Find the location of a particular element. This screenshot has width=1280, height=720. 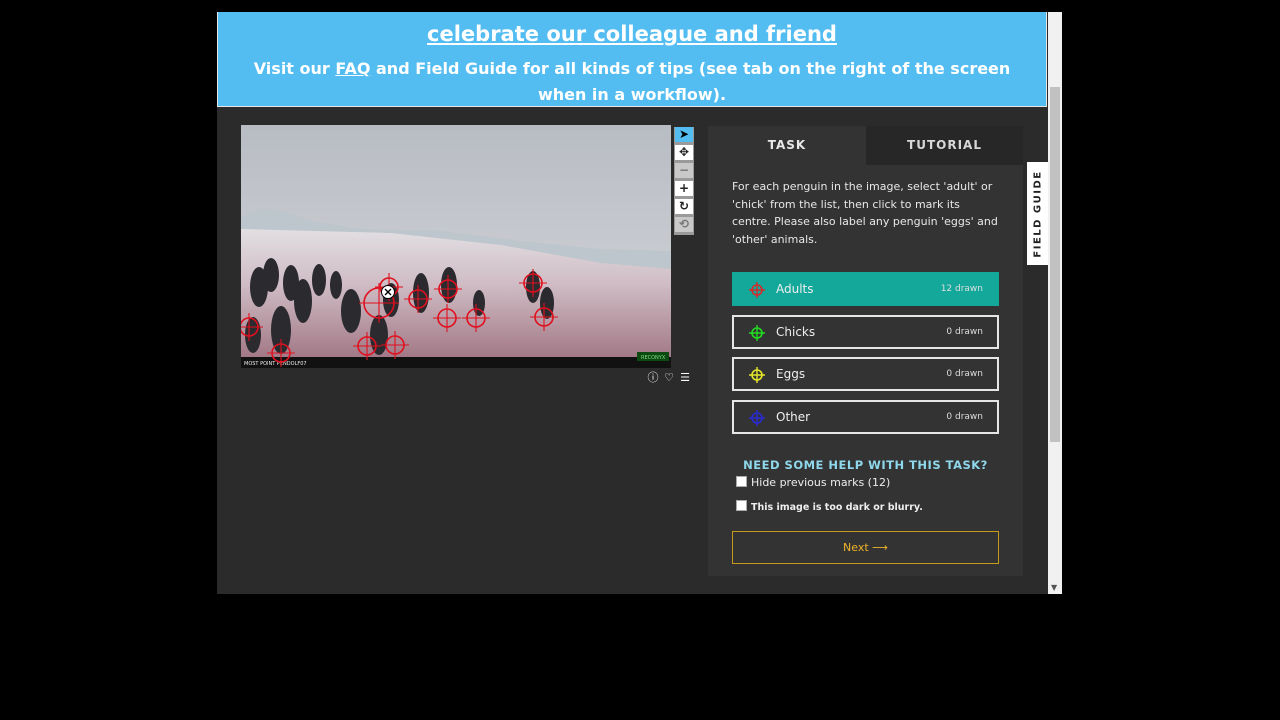

info-icon: ⓘ is located at coordinates (653, 377).